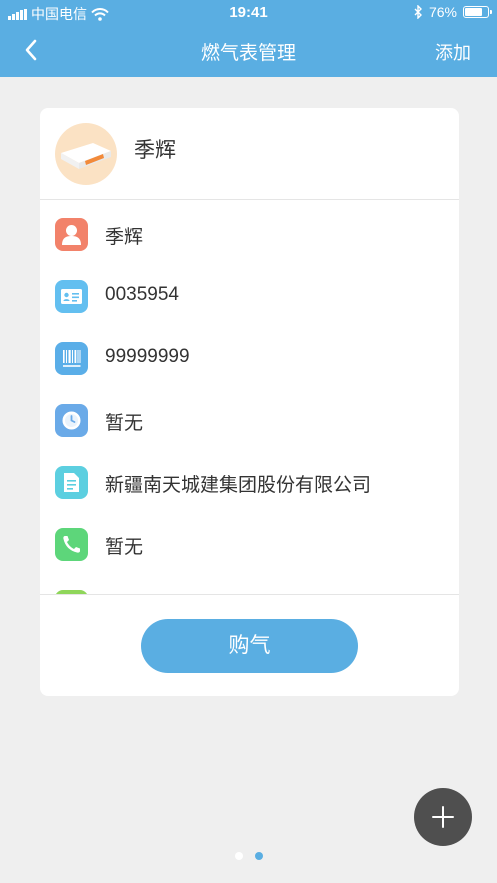  What do you see at coordinates (142, 294) in the screenshot?
I see `user-number-value: 0035954` at bounding box center [142, 294].